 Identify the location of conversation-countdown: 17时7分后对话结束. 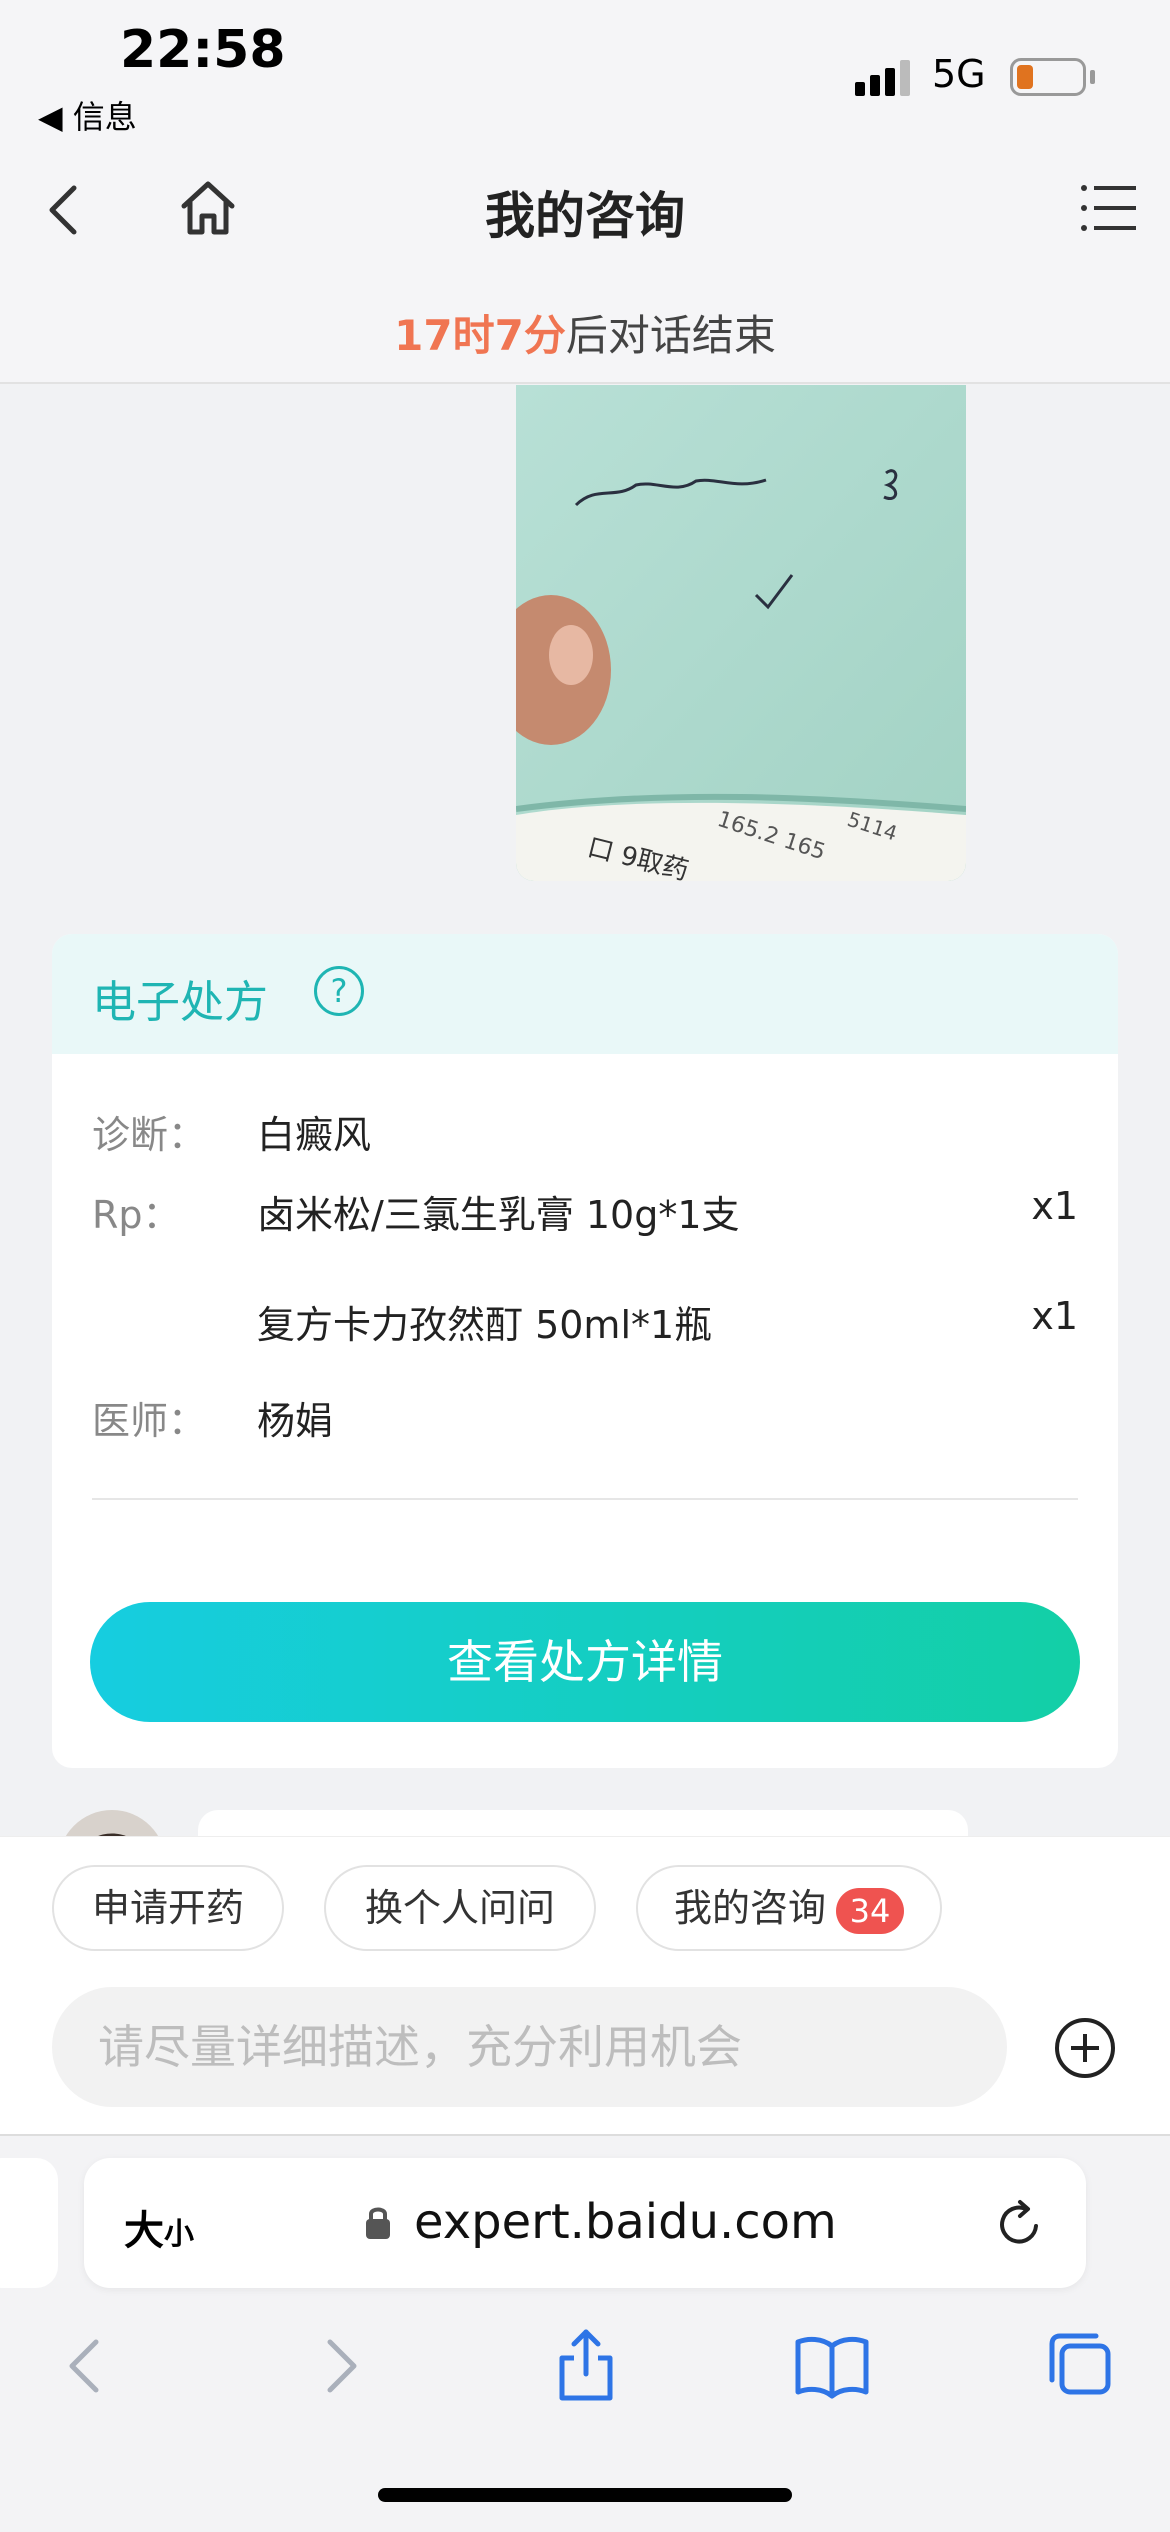
(585, 332).